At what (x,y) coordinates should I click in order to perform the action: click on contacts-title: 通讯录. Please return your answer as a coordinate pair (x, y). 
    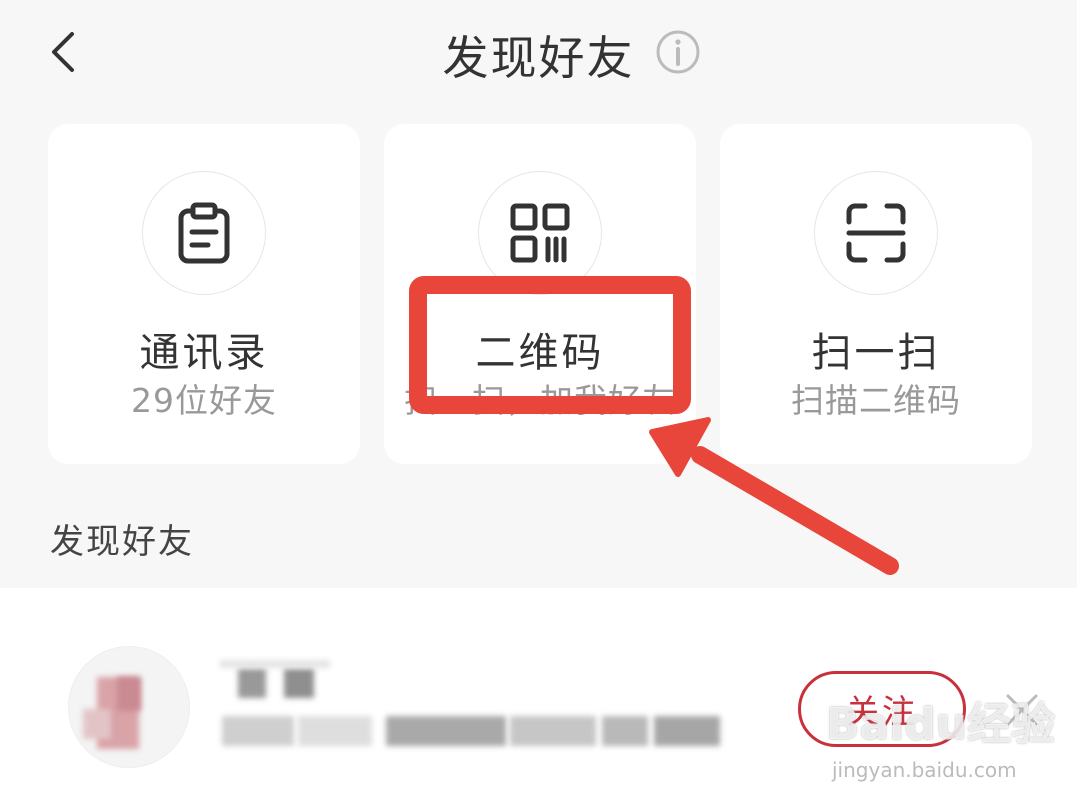
    Looking at the image, I should click on (204, 353).